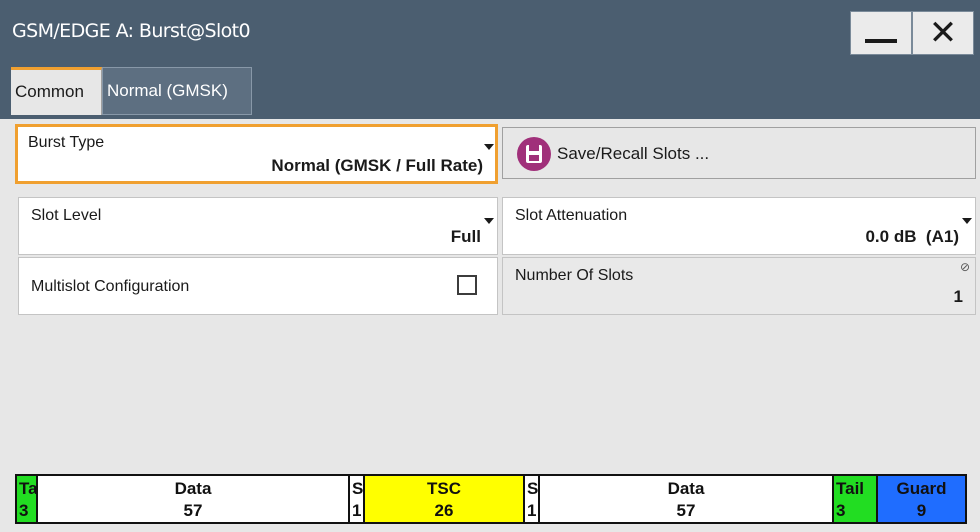 The width and height of the screenshot is (980, 532). Describe the element at coordinates (66, 215) in the screenshot. I see `slot-level-label: Slot Level` at that location.